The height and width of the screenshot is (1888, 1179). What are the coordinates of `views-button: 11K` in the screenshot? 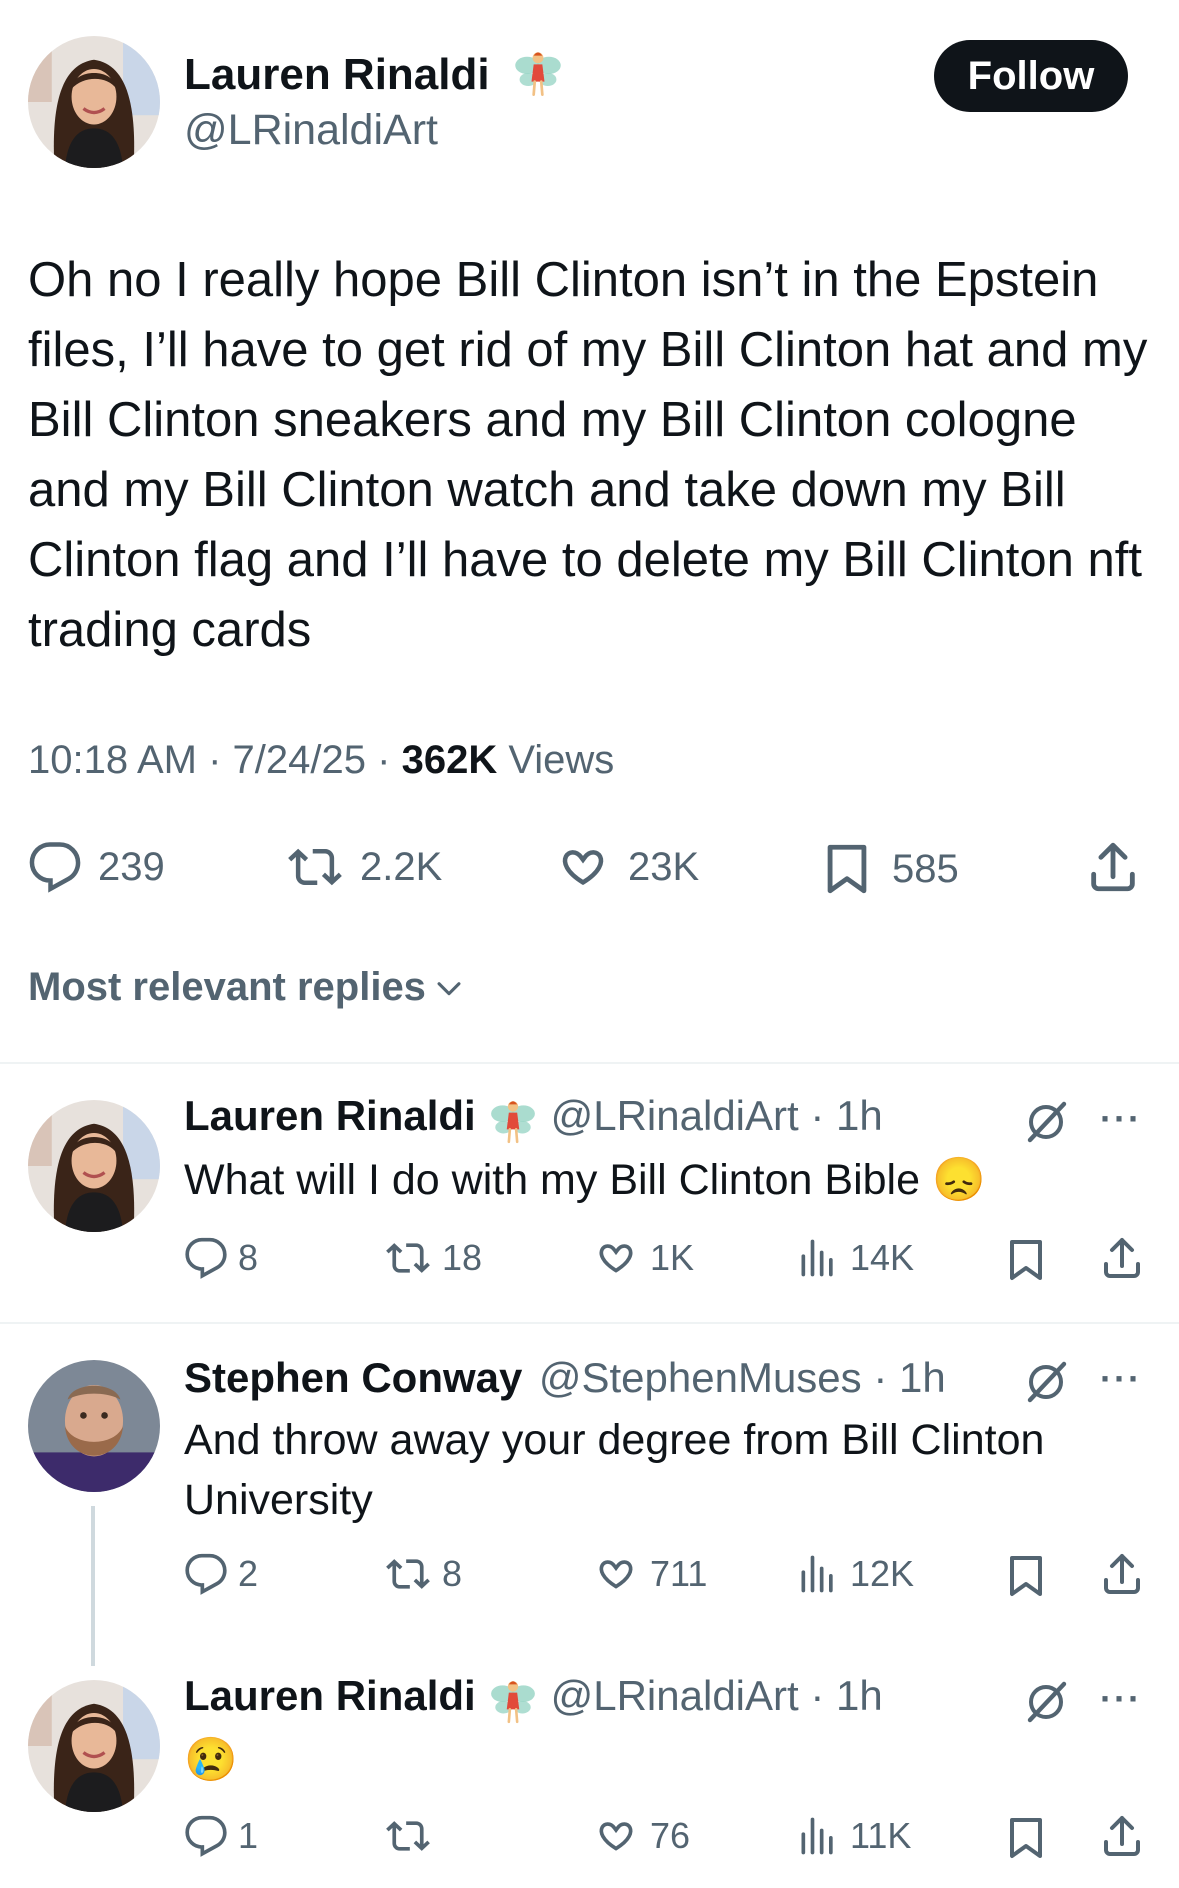 It's located at (853, 1836).